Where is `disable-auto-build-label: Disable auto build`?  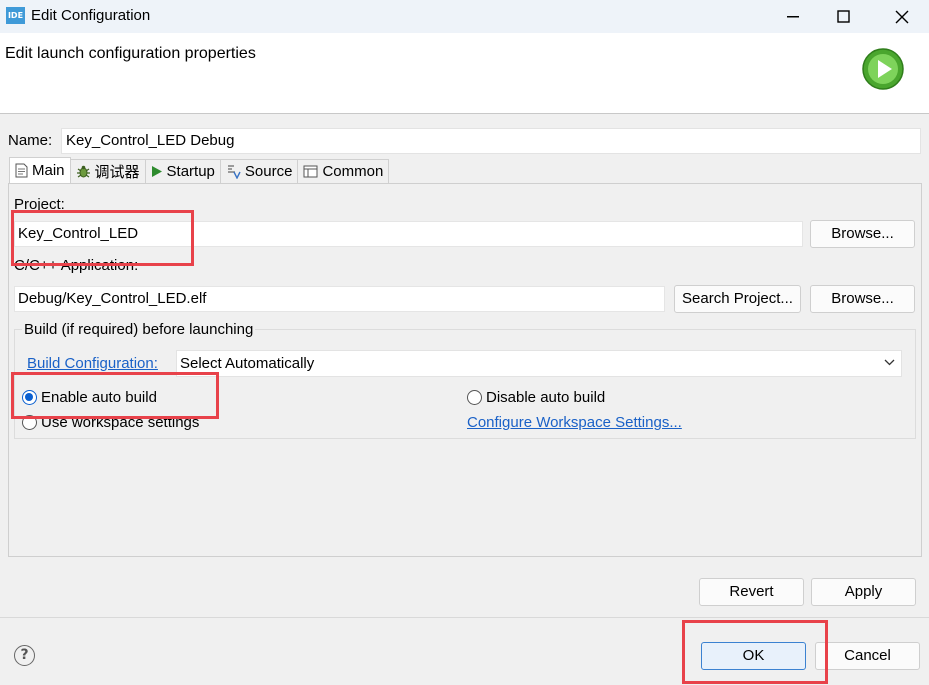 disable-auto-build-label: Disable auto build is located at coordinates (546, 397).